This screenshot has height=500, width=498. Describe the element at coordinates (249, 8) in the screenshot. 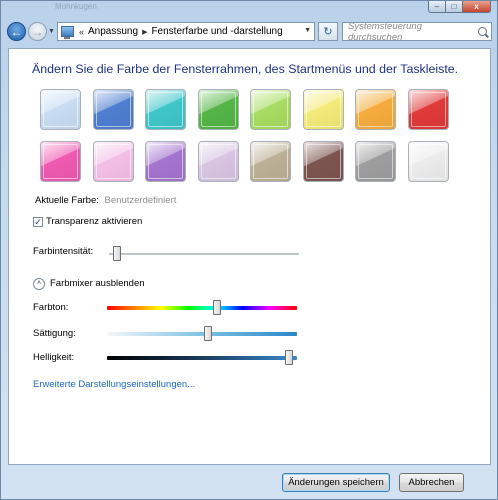

I see `title-bar: Mohnkugen – □ x` at that location.